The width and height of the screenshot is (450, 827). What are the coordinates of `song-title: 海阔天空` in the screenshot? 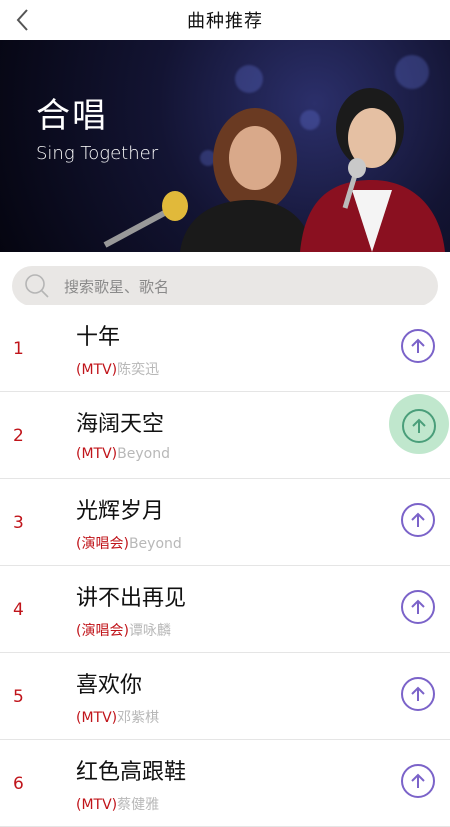 It's located at (120, 424).